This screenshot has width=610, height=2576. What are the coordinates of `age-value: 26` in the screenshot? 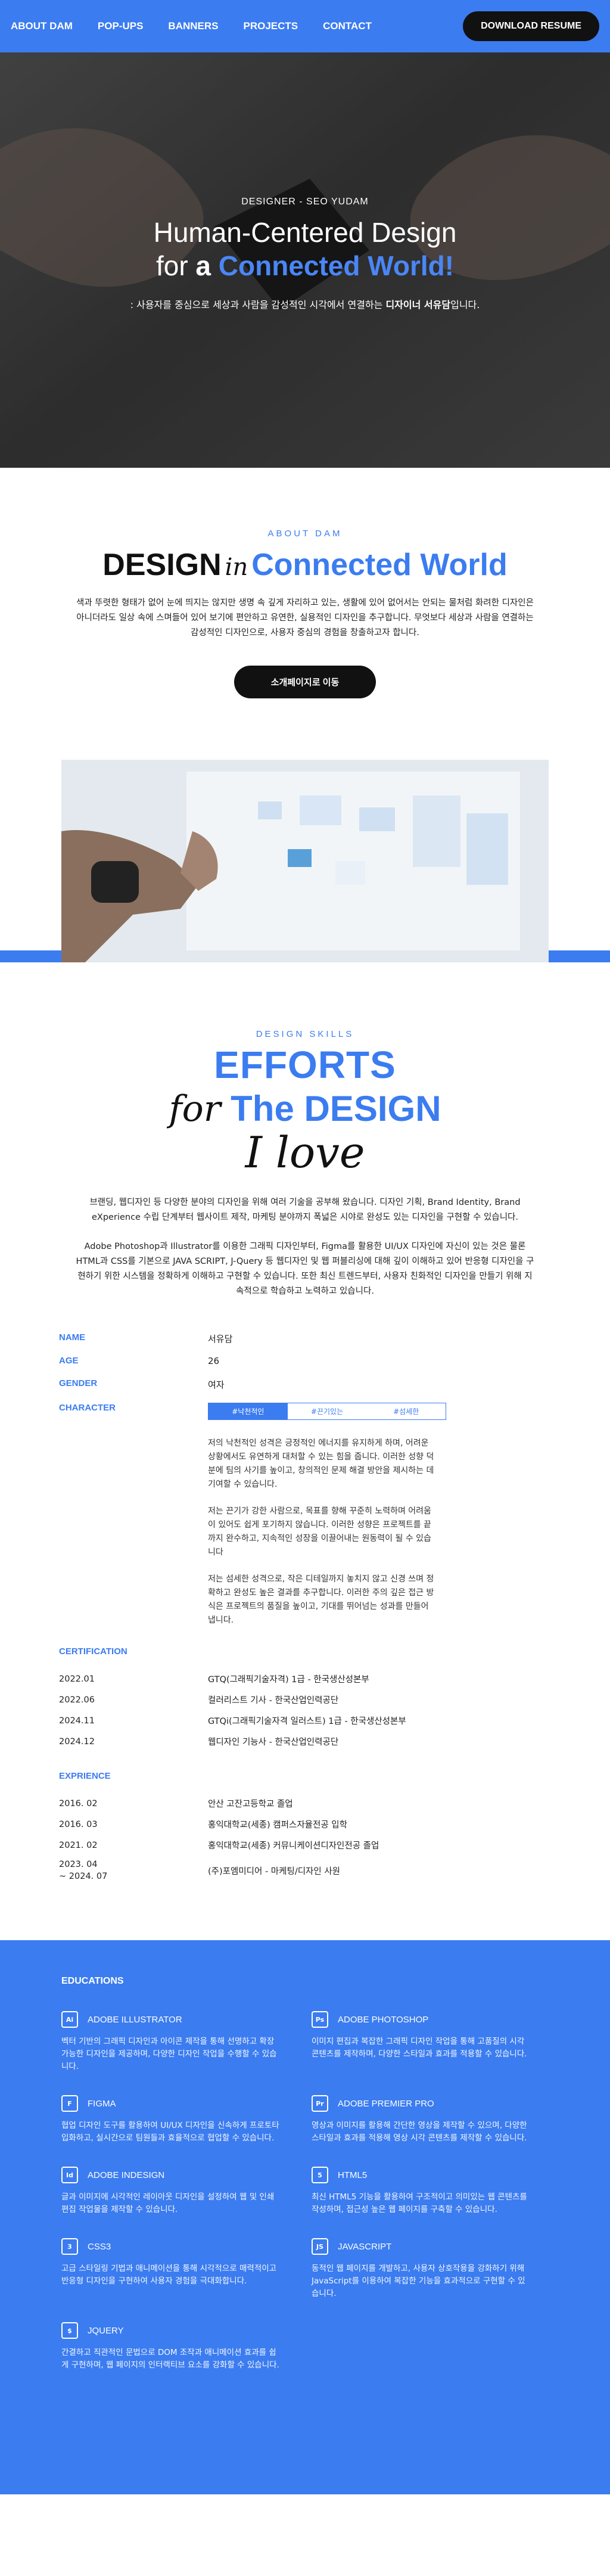 It's located at (214, 1361).